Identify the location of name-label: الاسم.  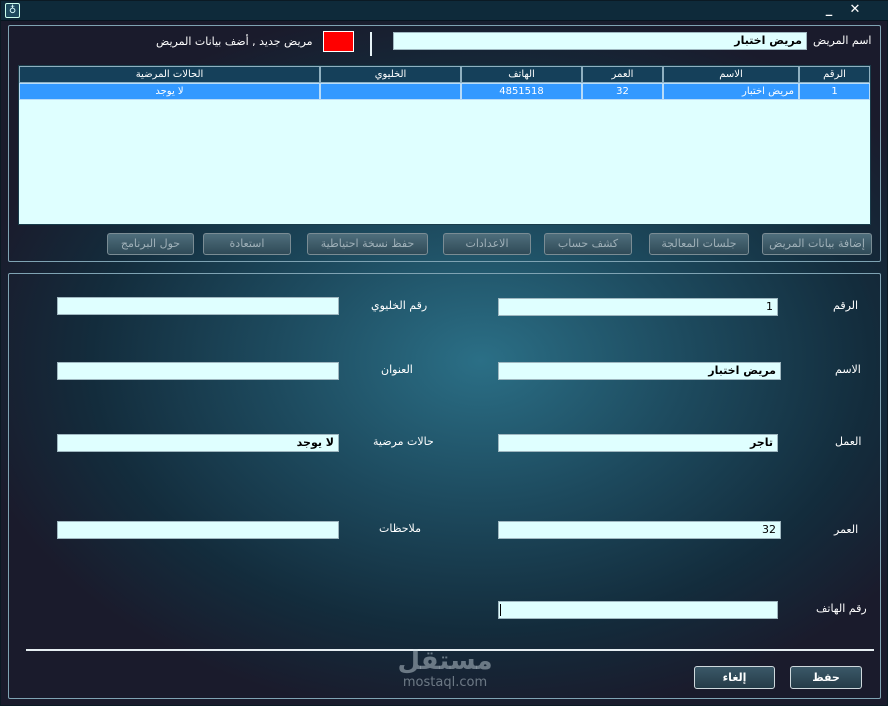
(848, 369).